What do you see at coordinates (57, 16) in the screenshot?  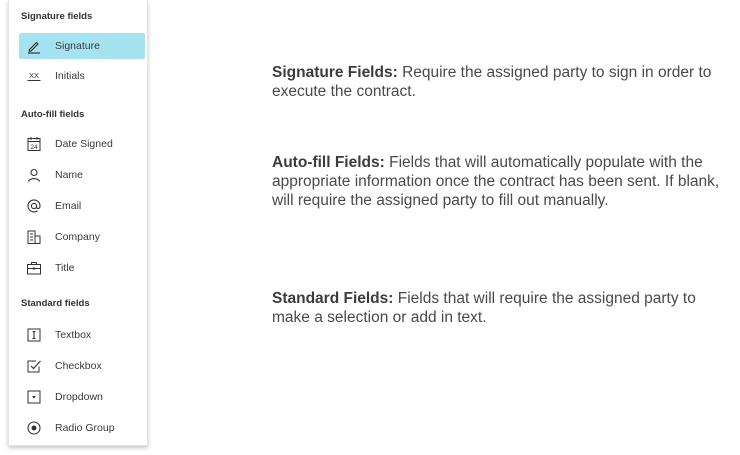 I see `section-title-signature-fields: Signature fields` at bounding box center [57, 16].